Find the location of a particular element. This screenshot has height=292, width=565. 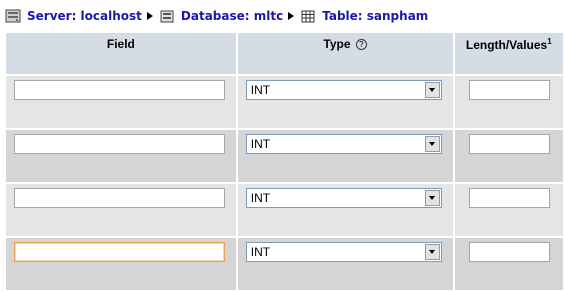

header-type-label: Type is located at coordinates (337, 44).